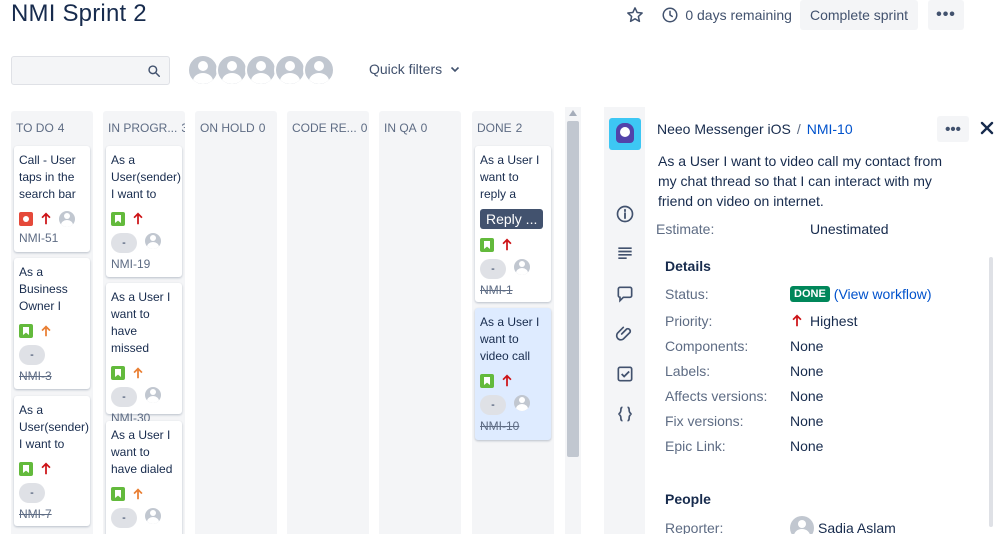 This screenshot has width=996, height=534. What do you see at coordinates (695, 446) in the screenshot?
I see `epic-link-label: Epic Link:` at bounding box center [695, 446].